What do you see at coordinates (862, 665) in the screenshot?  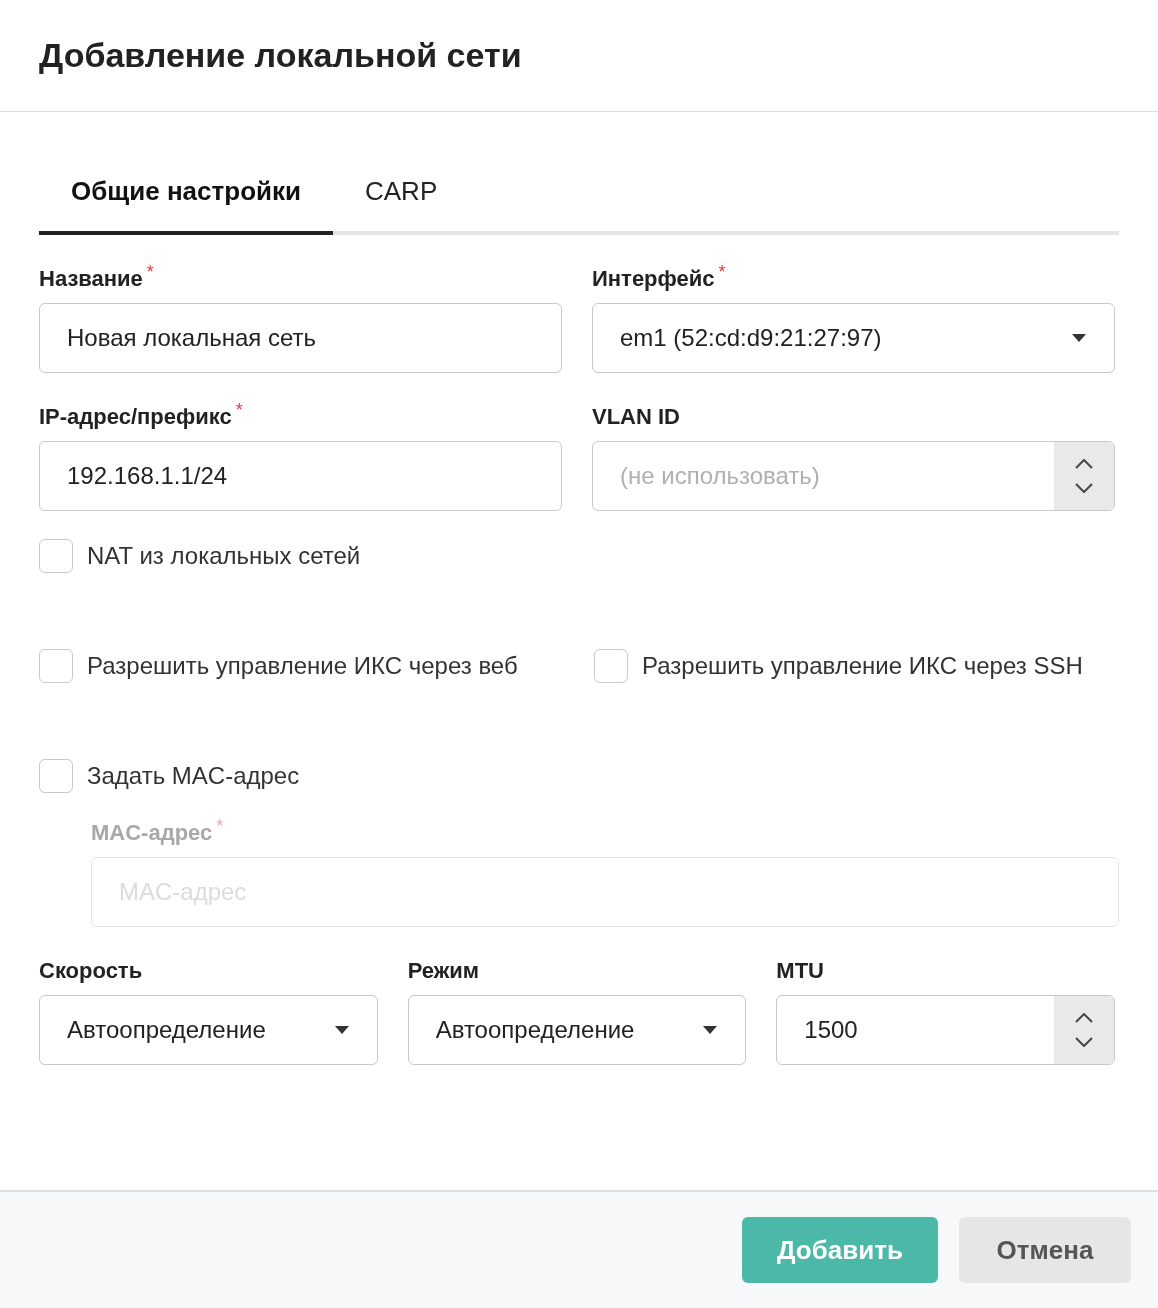 I see `checkbox-label: Разрешить управление ИКС через SSH` at bounding box center [862, 665].